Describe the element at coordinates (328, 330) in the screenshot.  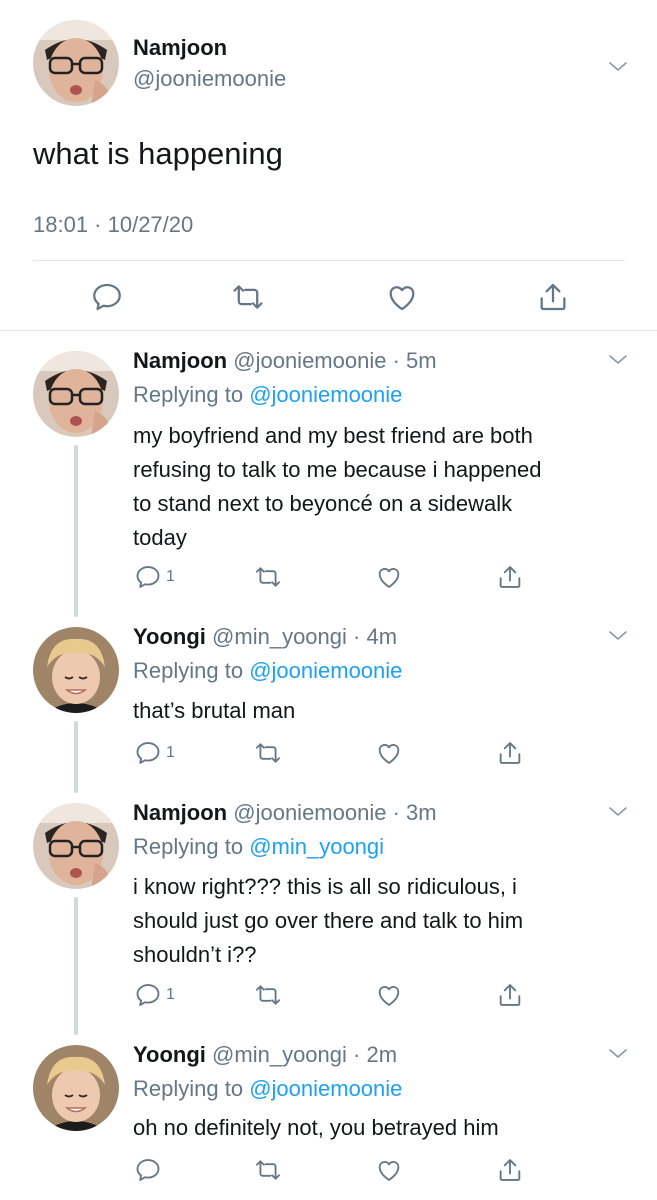
I see `section-divider` at that location.